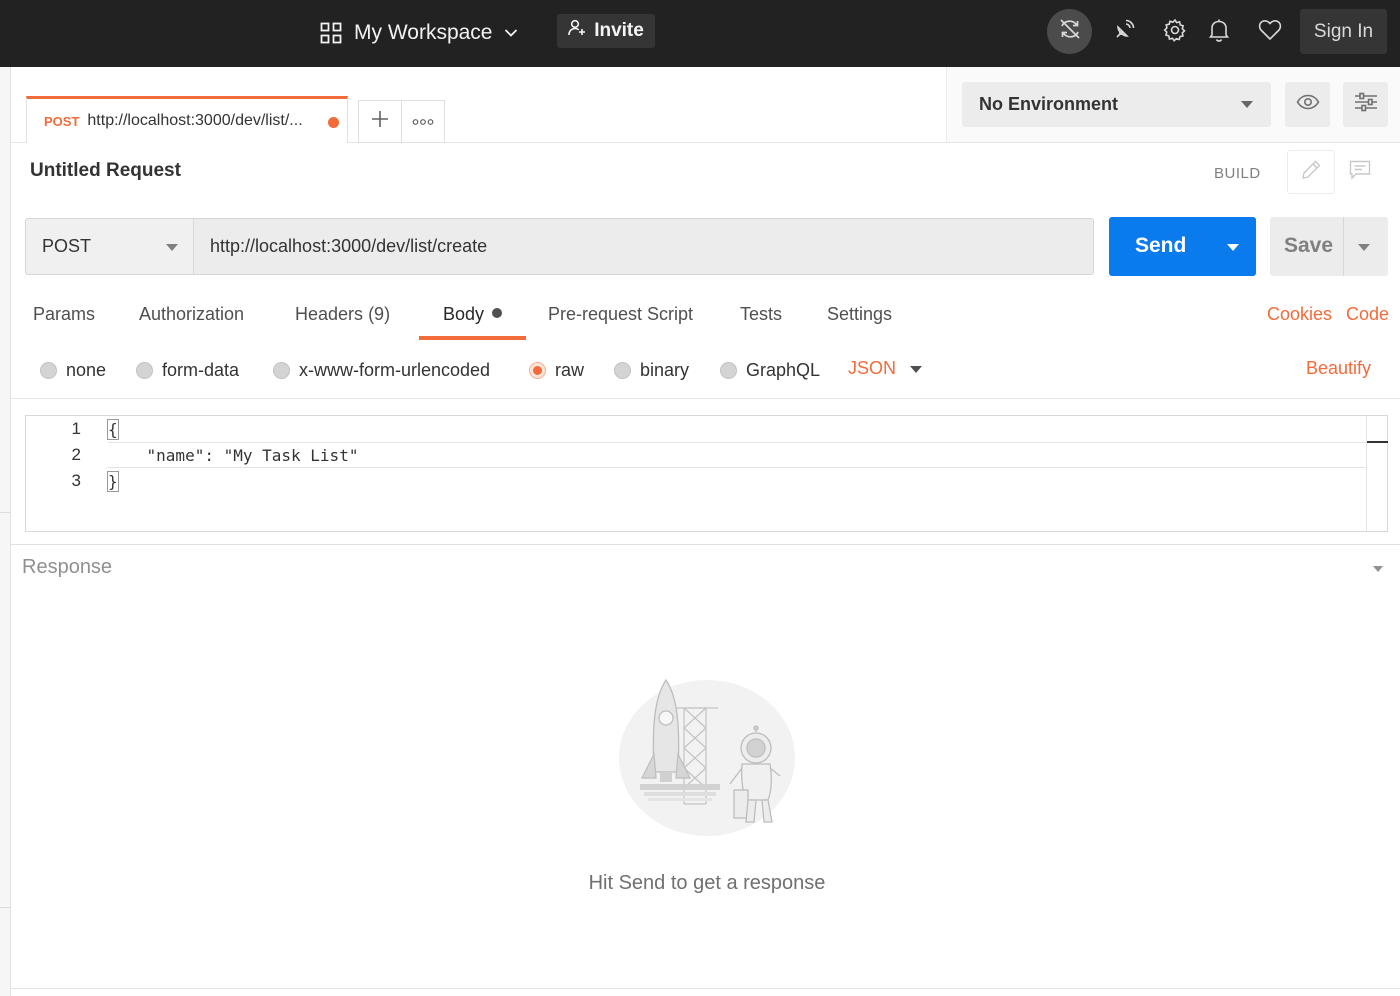 The width and height of the screenshot is (1400, 996). Describe the element at coordinates (1343, 246) in the screenshot. I see `save-divider` at that location.